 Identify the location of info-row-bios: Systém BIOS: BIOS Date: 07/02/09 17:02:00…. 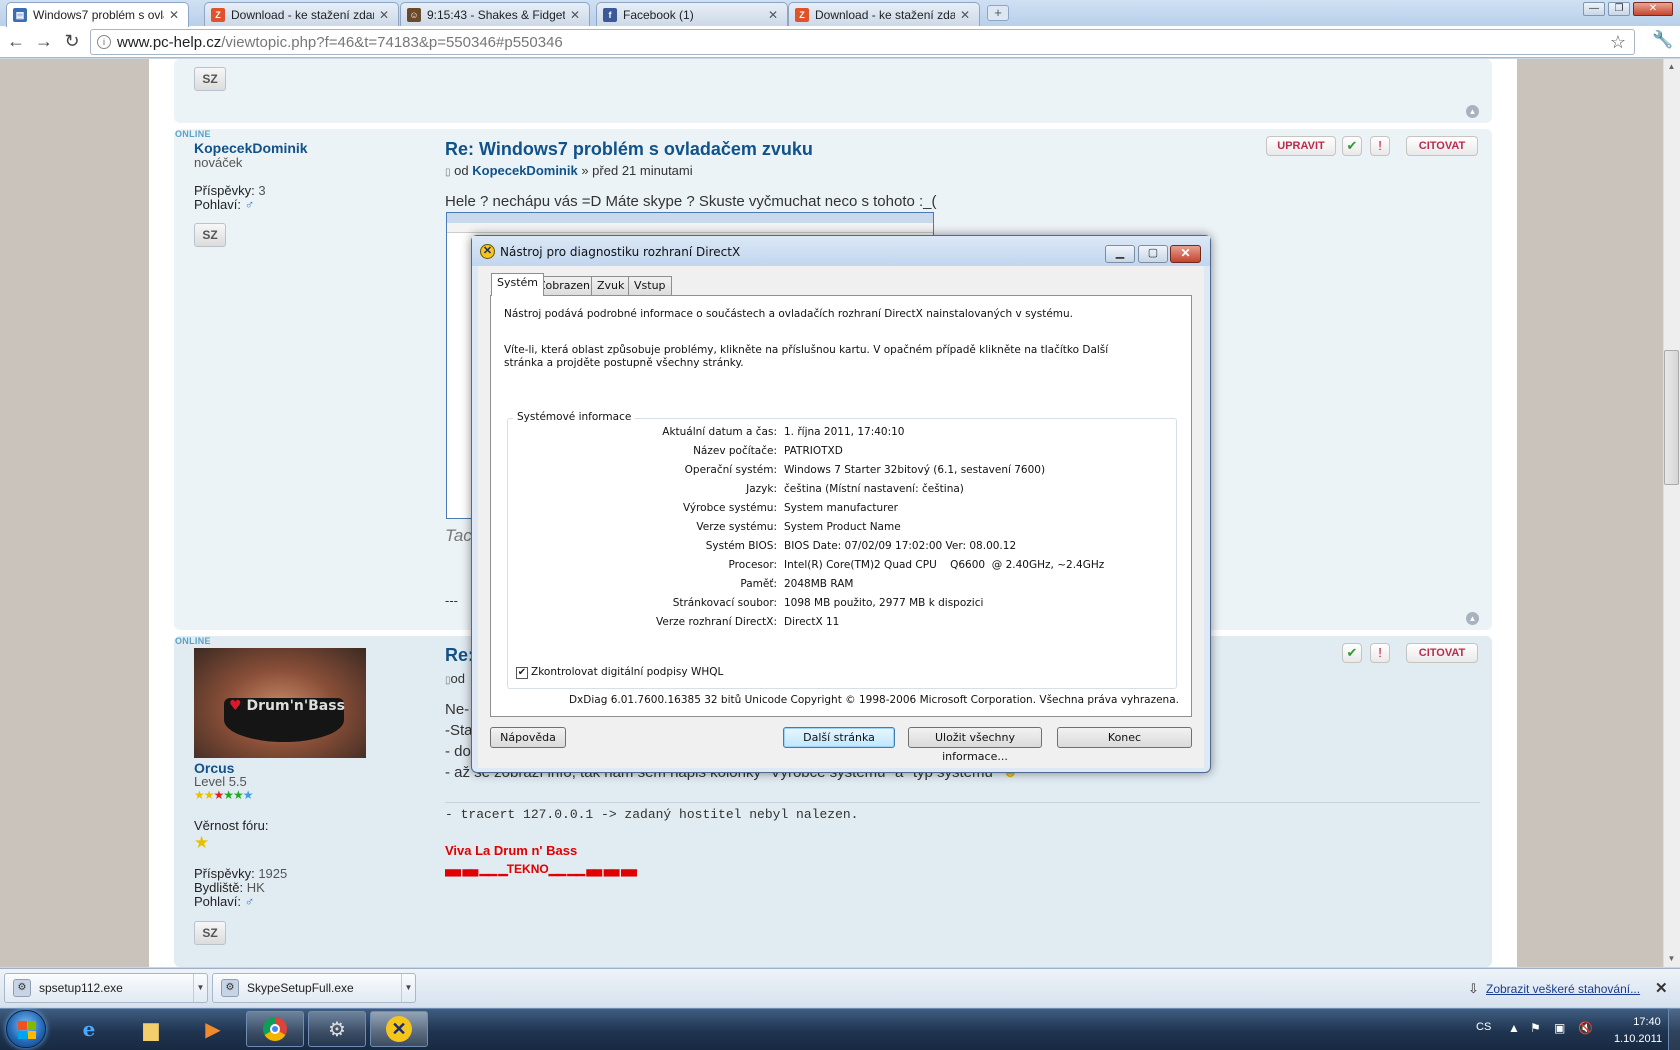
(839, 546).